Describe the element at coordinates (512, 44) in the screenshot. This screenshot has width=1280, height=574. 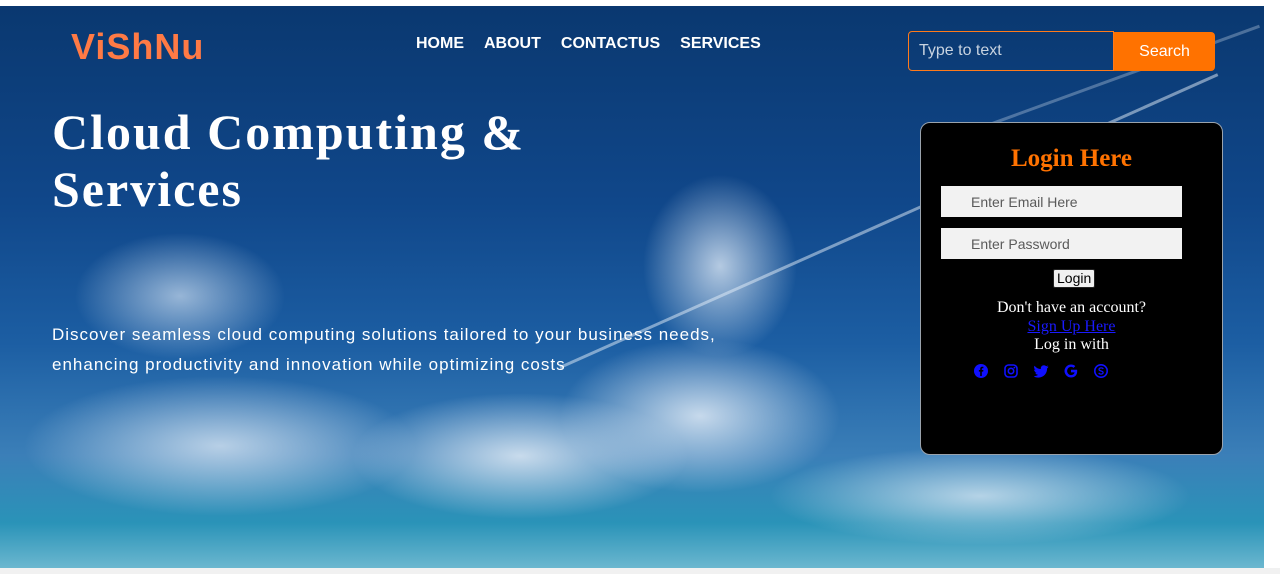
I see `nav-about: ABOUT` at that location.